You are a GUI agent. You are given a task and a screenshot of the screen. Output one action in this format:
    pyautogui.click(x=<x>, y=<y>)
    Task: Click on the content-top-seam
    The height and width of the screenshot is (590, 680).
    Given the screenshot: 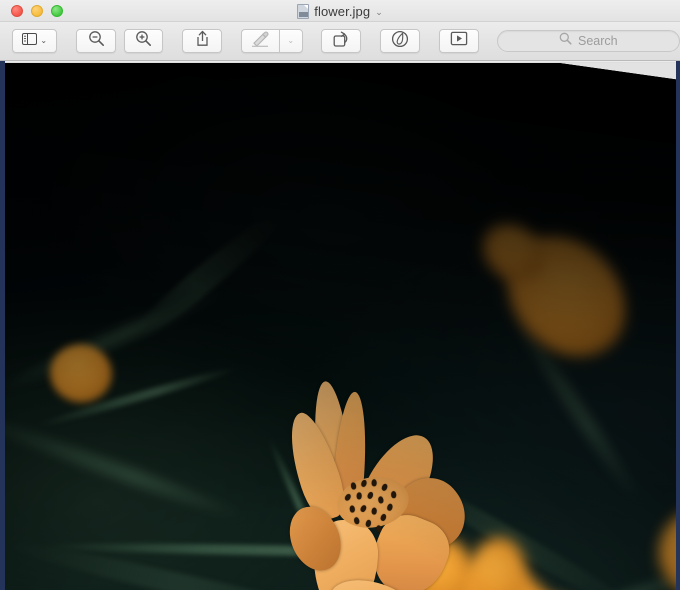 What is the action you would take?
    pyautogui.click(x=340, y=62)
    